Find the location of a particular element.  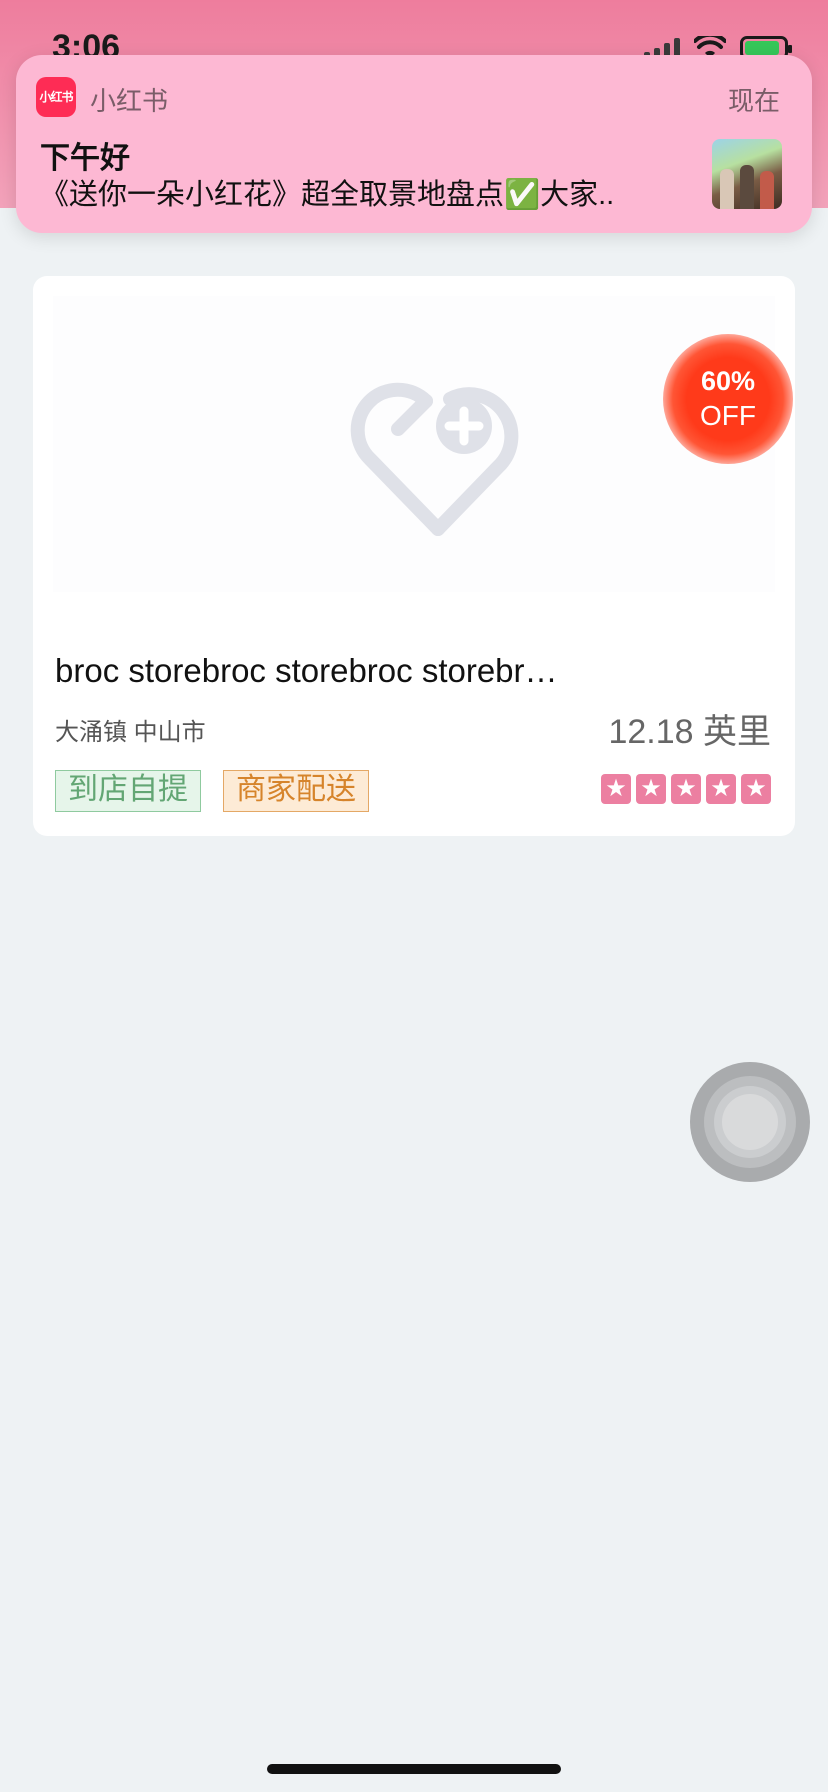

store-name: broc storebroc storebroc storebroc store is located at coordinates (315, 670).